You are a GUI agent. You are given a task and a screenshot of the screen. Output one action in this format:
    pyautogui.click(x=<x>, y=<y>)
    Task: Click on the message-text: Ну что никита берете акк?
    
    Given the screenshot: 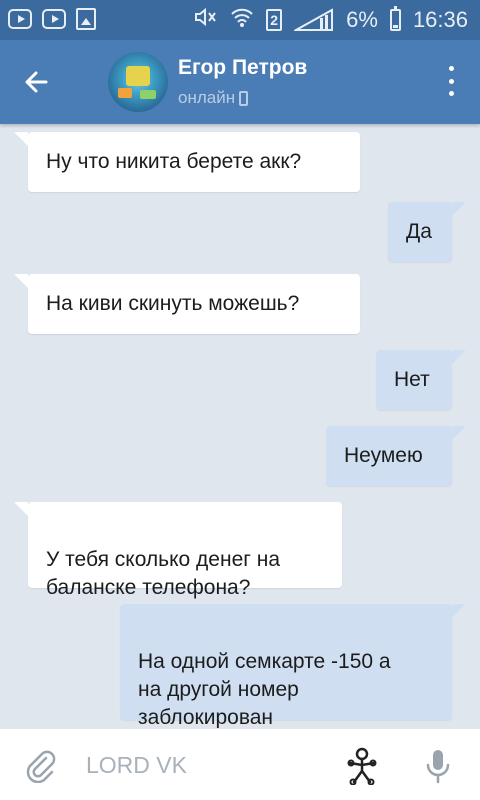 What is the action you would take?
    pyautogui.click(x=174, y=161)
    